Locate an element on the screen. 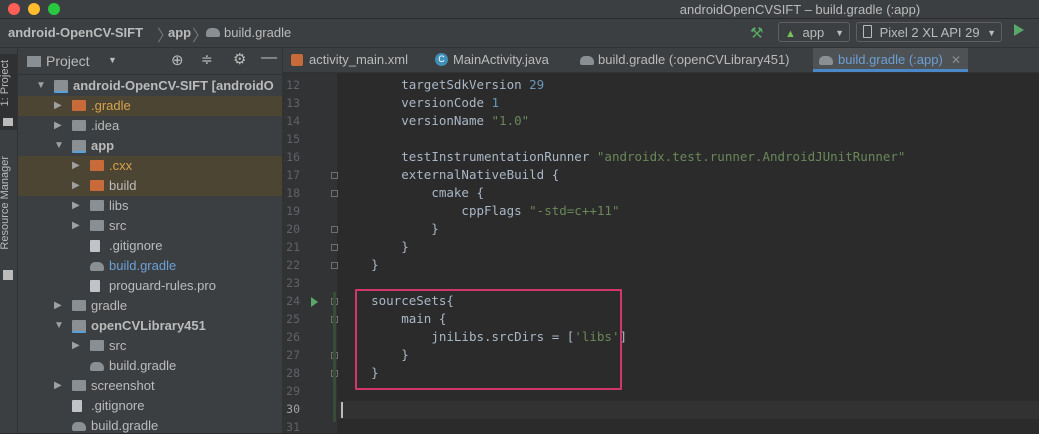 The image size is (1039, 434). line-number: 17 is located at coordinates (293, 175).